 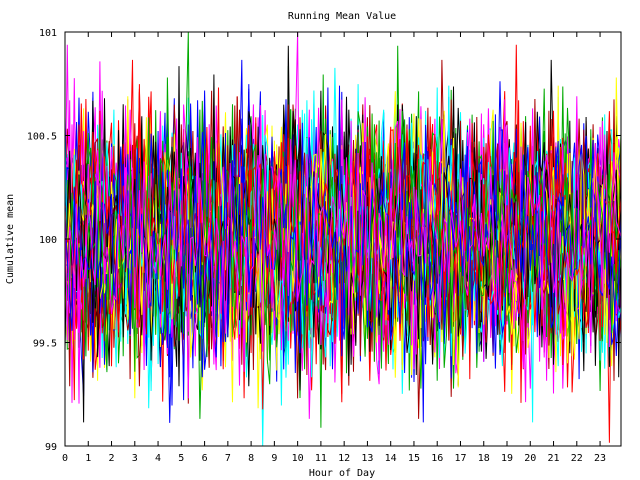 I want to click on x-tick-label: 13, so click(x=367, y=458).